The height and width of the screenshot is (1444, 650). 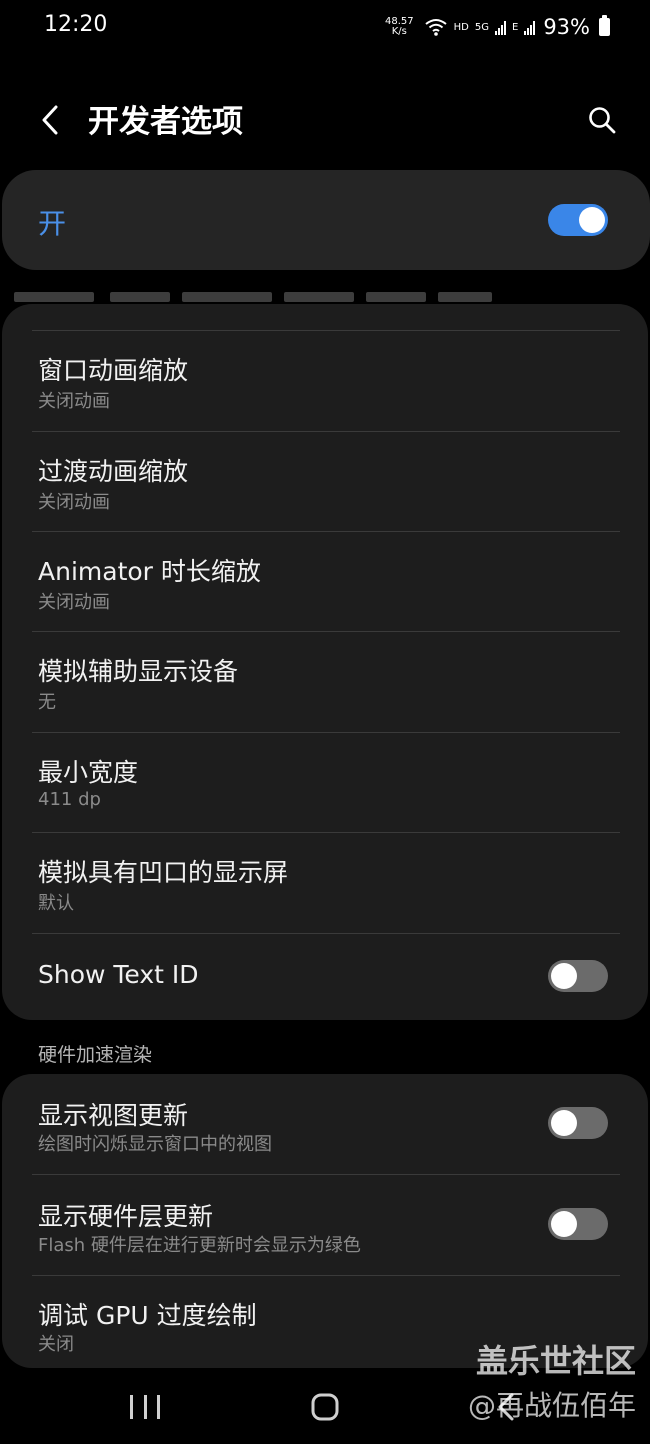 What do you see at coordinates (131, 1407) in the screenshot?
I see `recents-icon` at bounding box center [131, 1407].